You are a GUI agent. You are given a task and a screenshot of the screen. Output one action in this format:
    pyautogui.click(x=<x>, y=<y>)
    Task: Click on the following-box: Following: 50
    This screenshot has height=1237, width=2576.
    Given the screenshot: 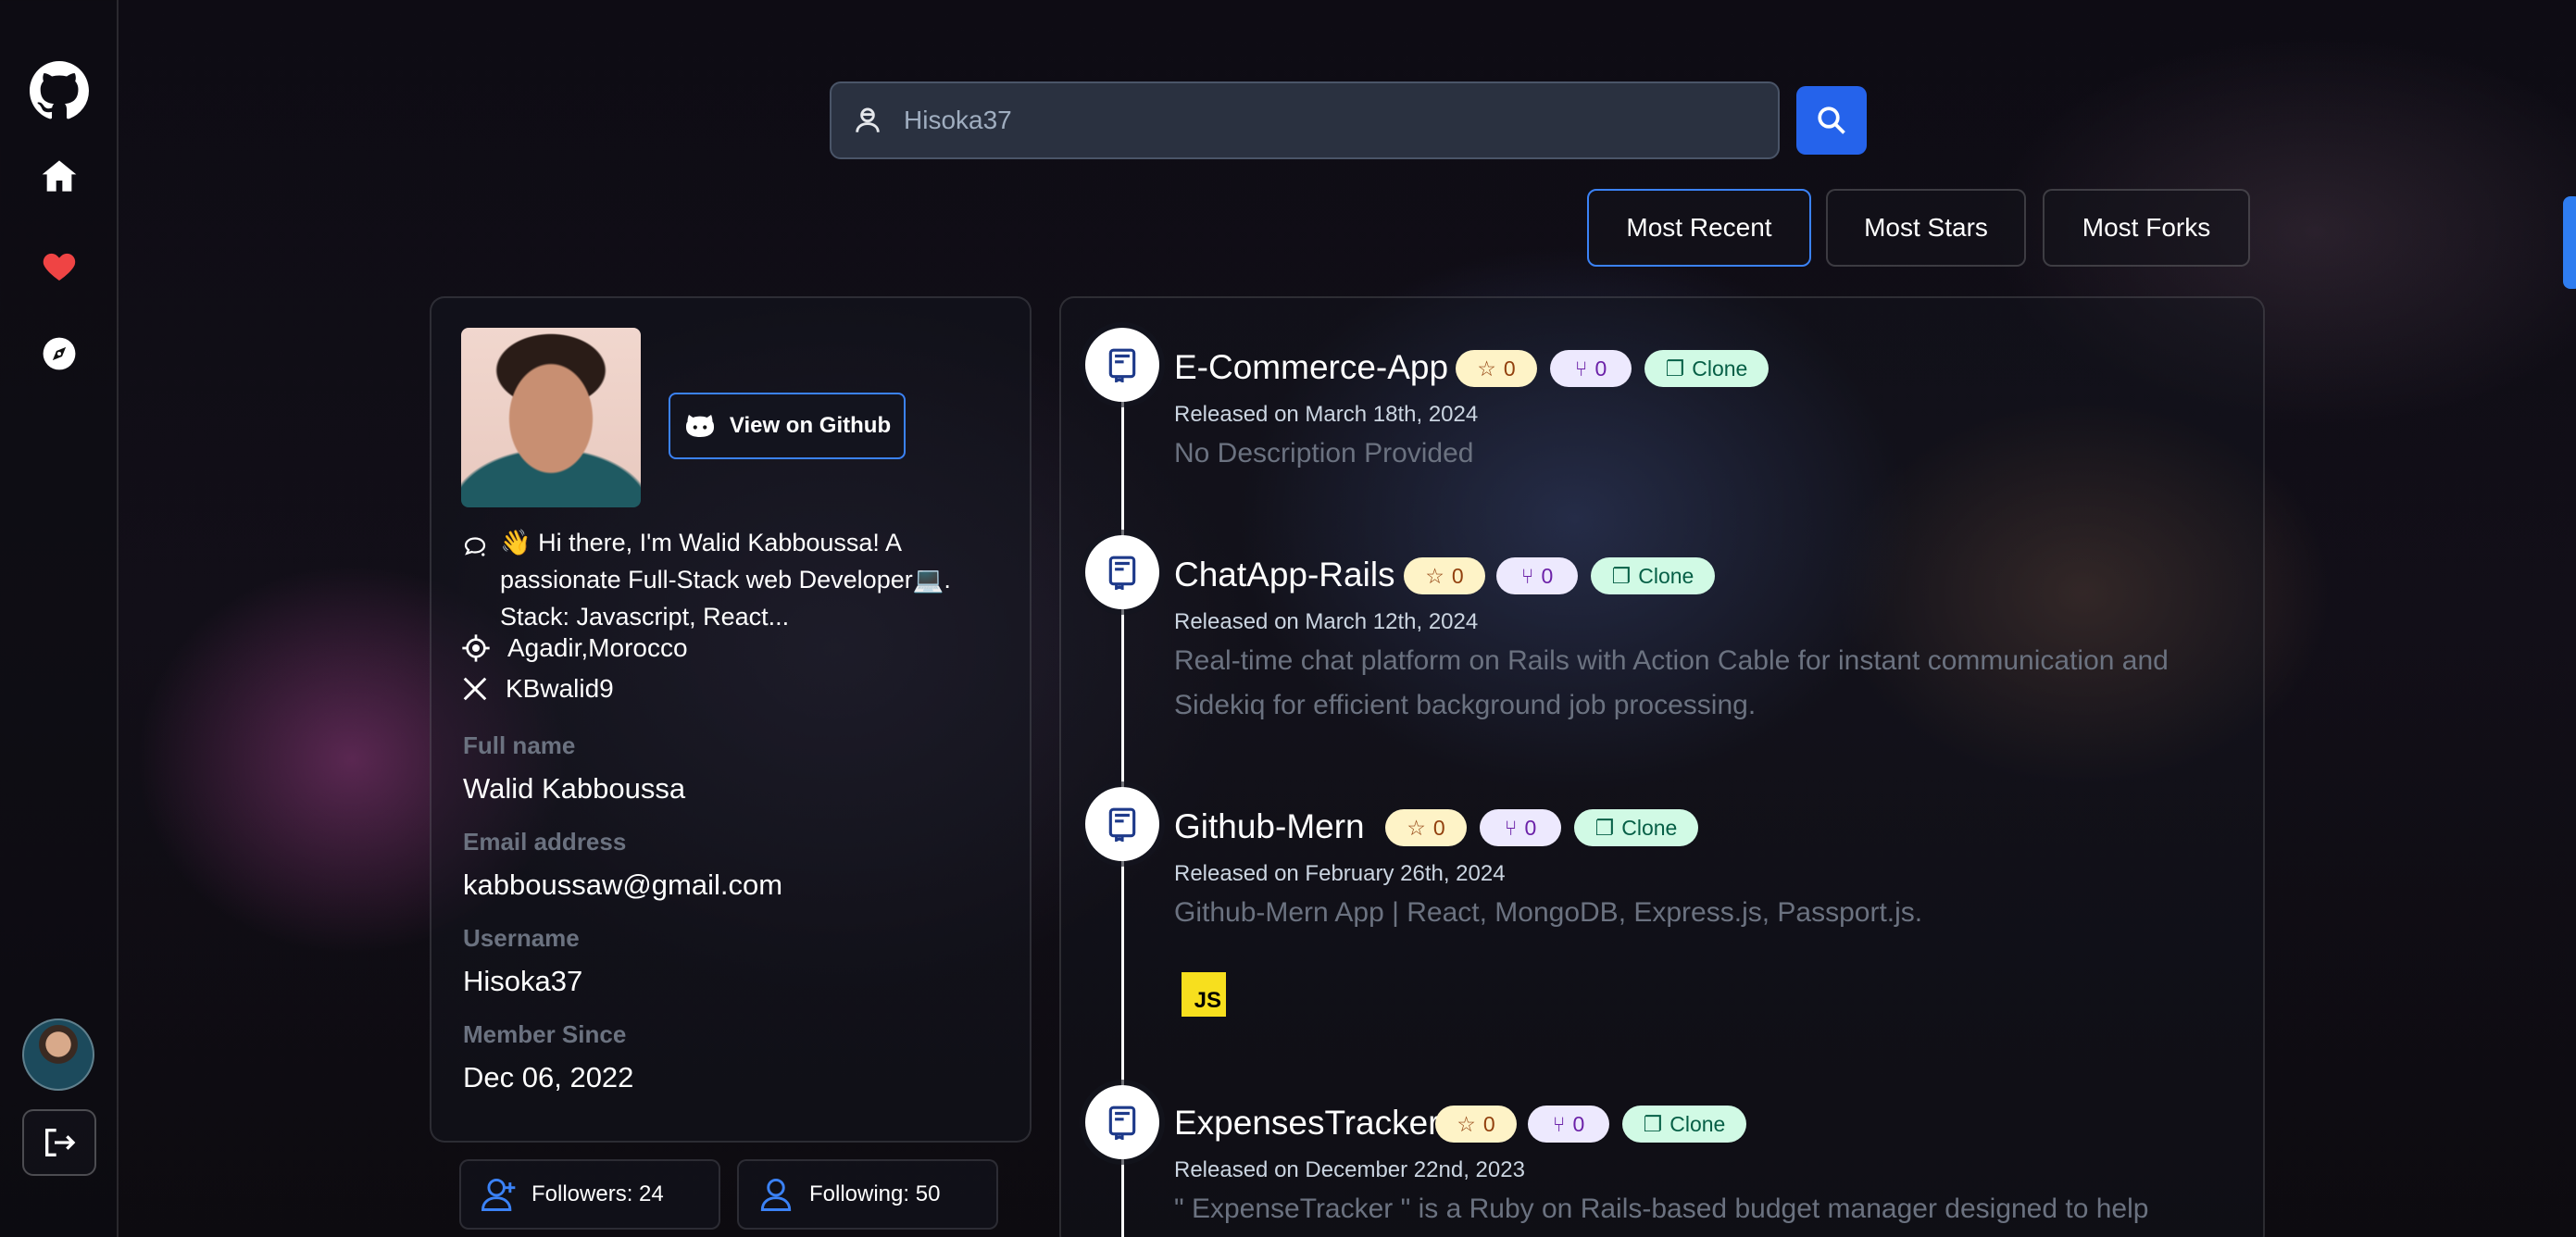 What is the action you would take?
    pyautogui.click(x=867, y=1195)
    